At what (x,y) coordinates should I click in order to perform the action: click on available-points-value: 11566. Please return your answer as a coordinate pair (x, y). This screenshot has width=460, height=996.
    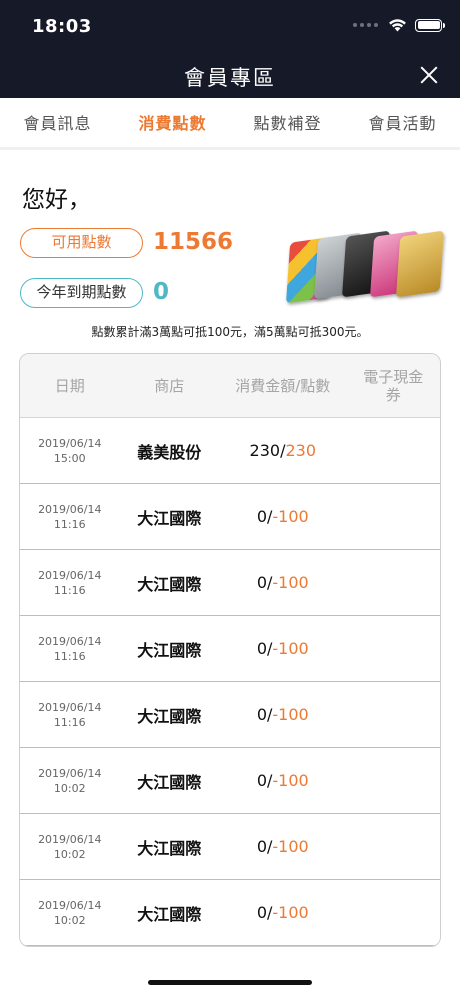
    Looking at the image, I should click on (193, 242).